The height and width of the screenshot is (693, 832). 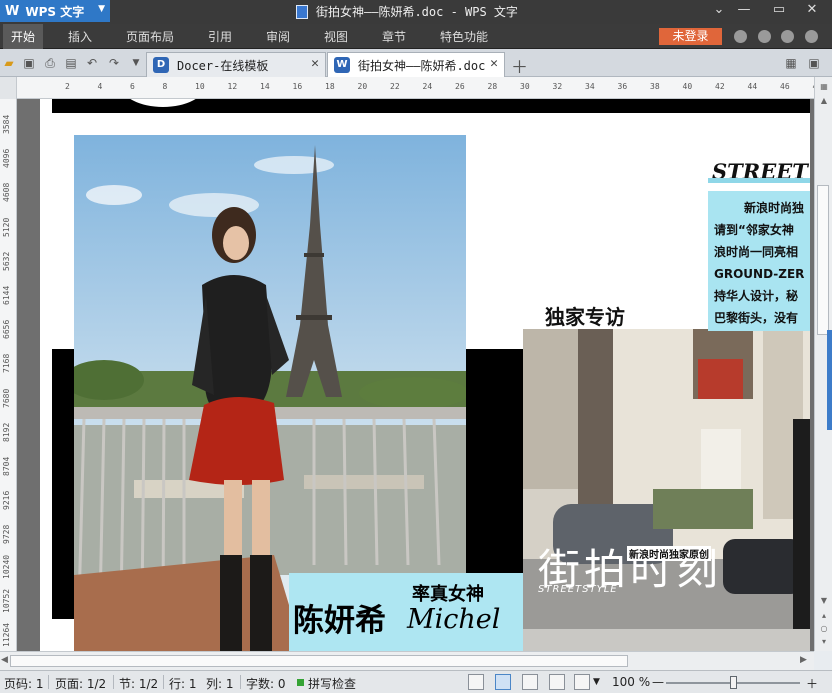 I want to click on minimize-button: —, so click(x=744, y=9).